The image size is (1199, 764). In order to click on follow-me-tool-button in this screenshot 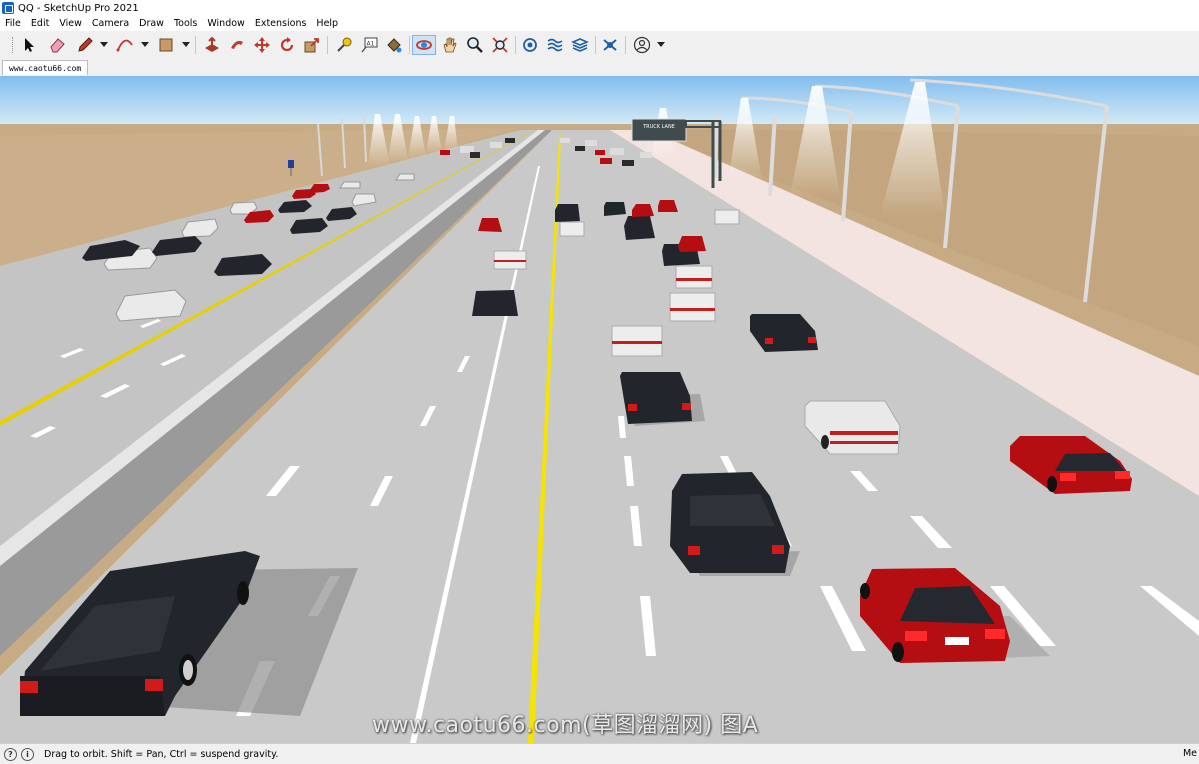, I will do `click(237, 45)`.